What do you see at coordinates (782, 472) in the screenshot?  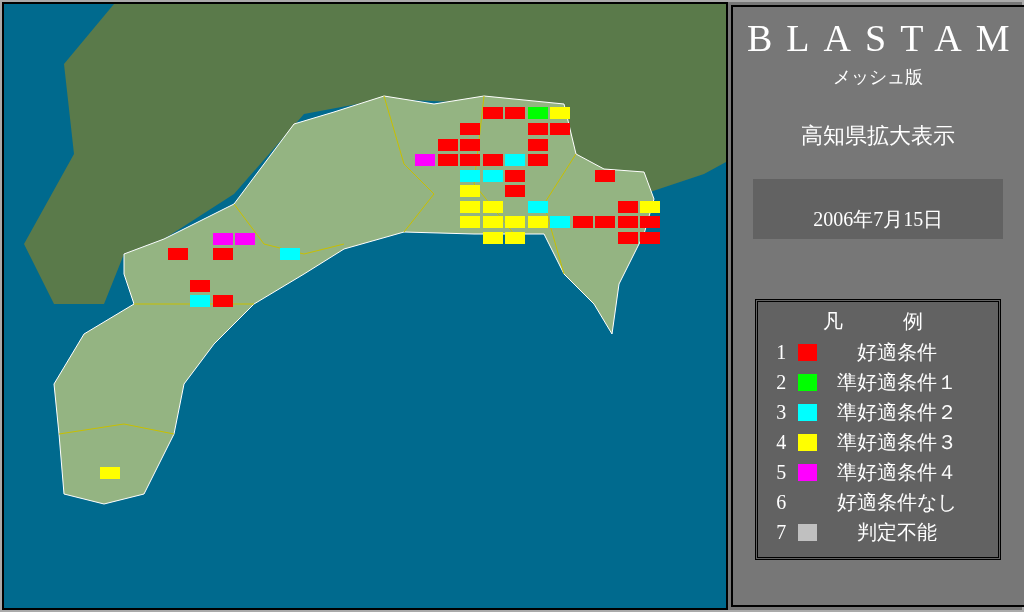 I see `legend-number: 5` at bounding box center [782, 472].